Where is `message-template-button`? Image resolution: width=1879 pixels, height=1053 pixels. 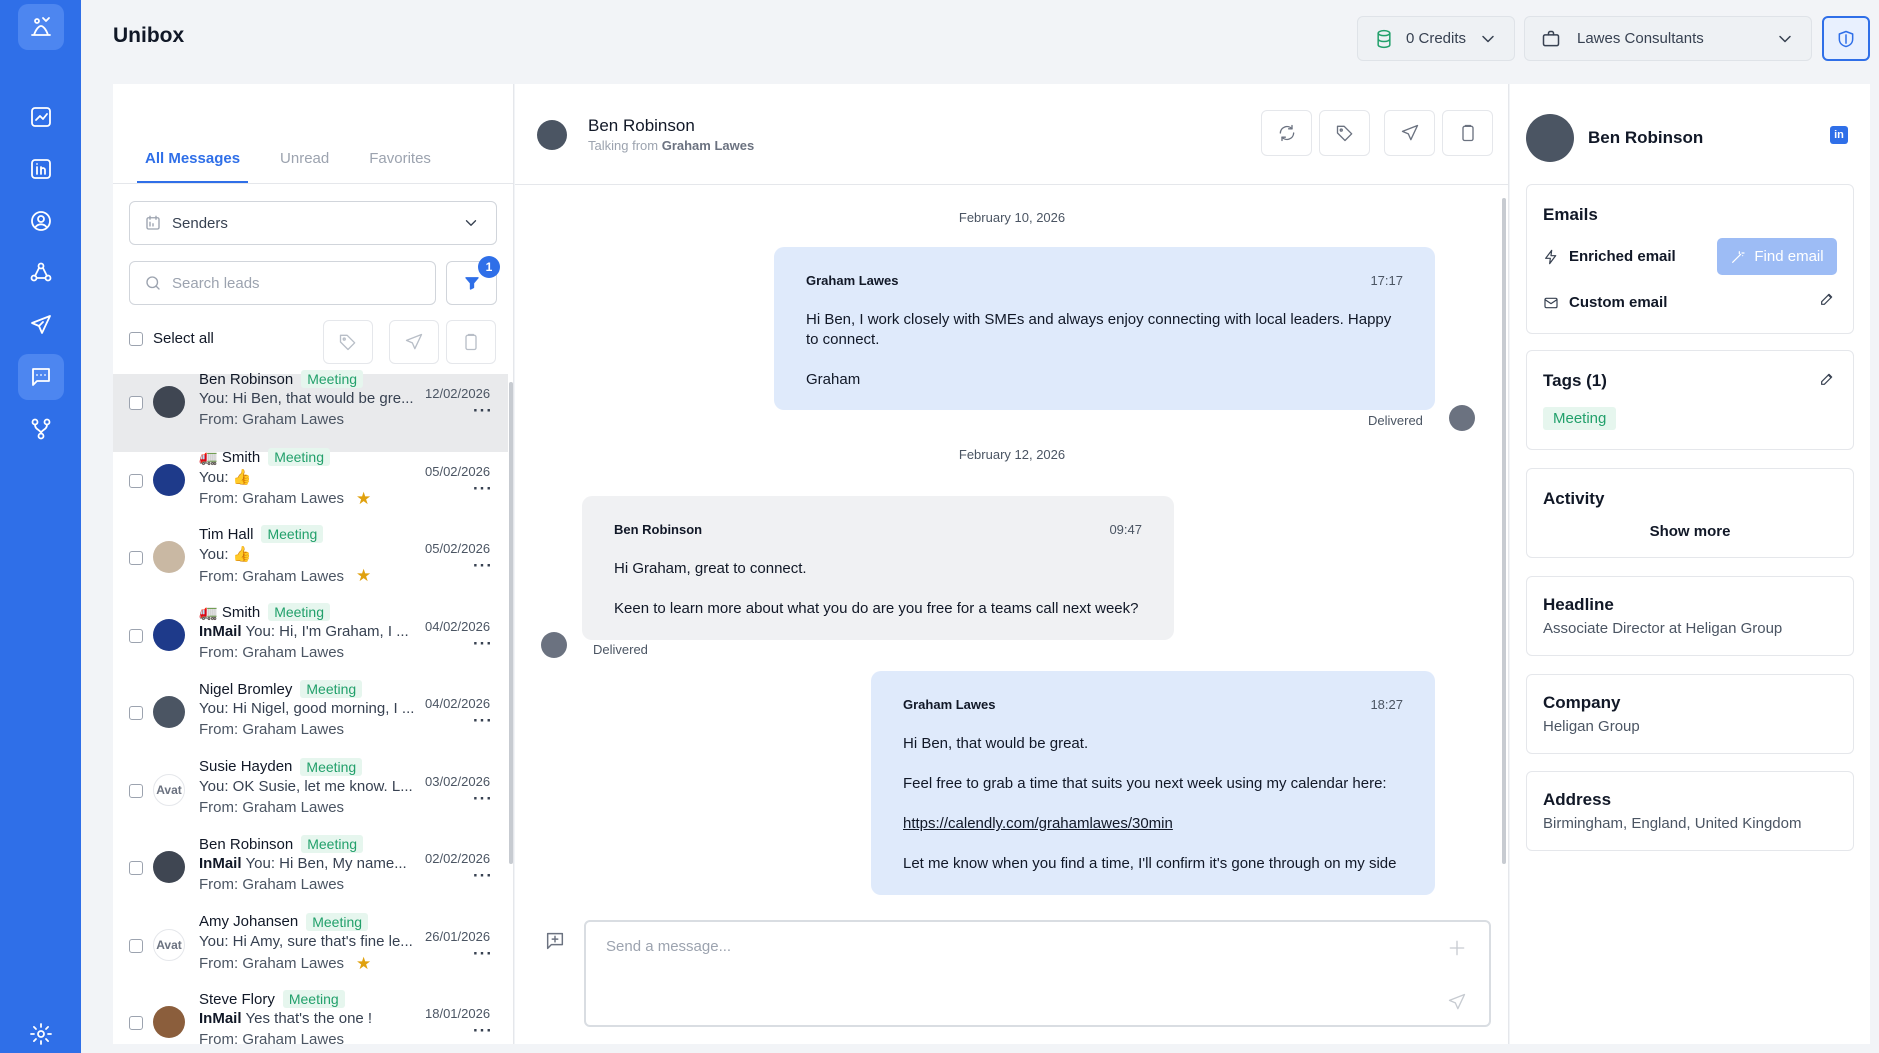 message-template-button is located at coordinates (555, 941).